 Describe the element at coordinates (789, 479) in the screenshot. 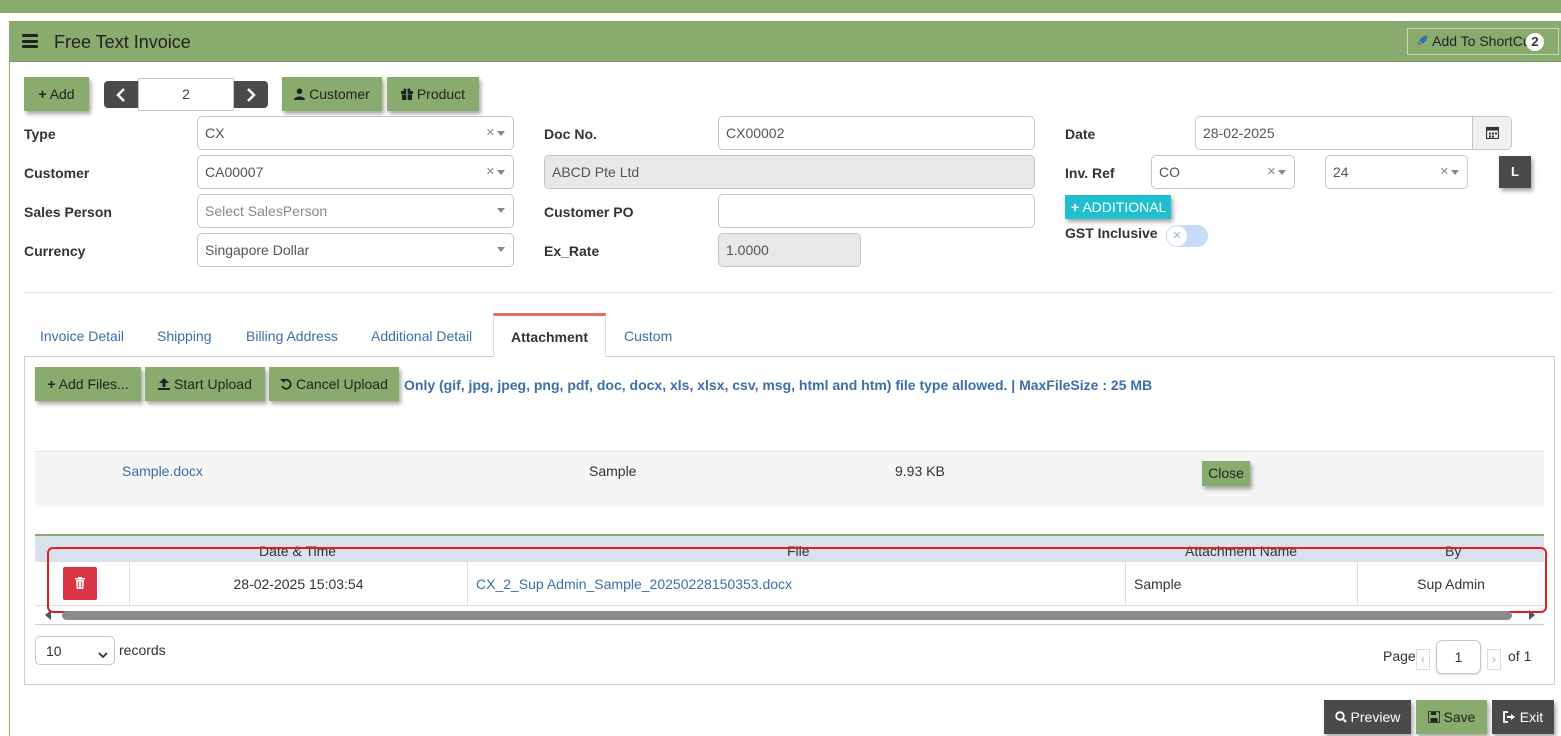

I see `pending-file-row: Sample.docx Sample 9.93 KB Close` at that location.